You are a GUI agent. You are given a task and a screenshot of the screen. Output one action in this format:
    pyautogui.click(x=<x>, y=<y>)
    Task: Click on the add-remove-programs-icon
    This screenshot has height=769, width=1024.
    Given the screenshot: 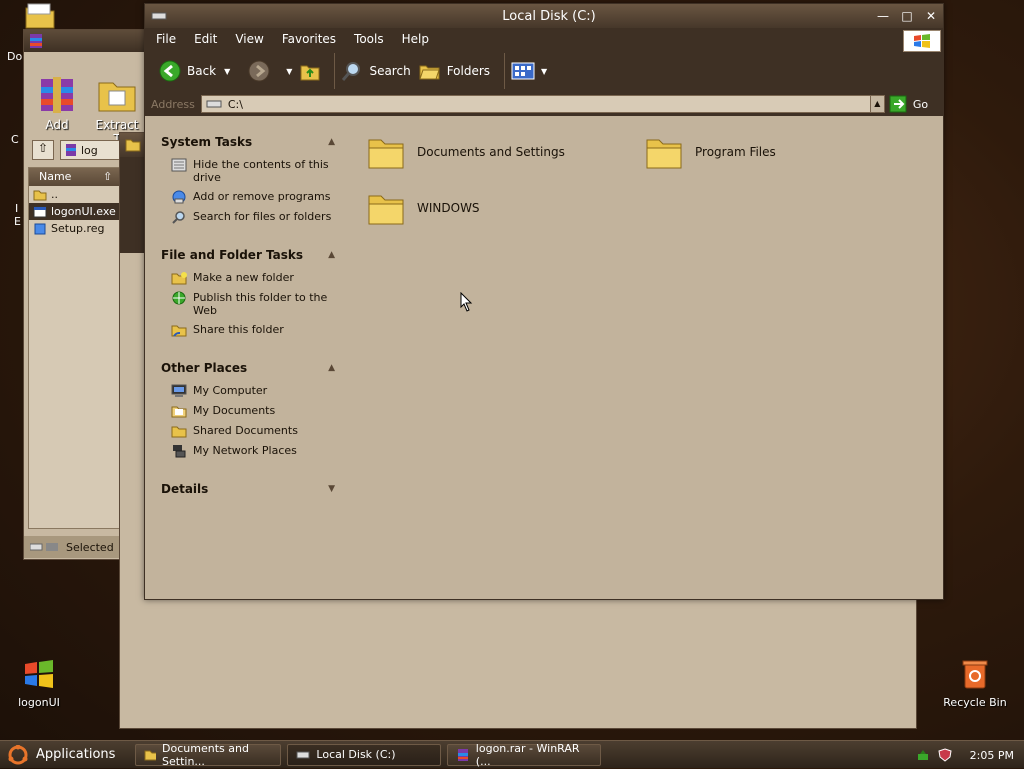 What is the action you would take?
    pyautogui.click(x=179, y=197)
    